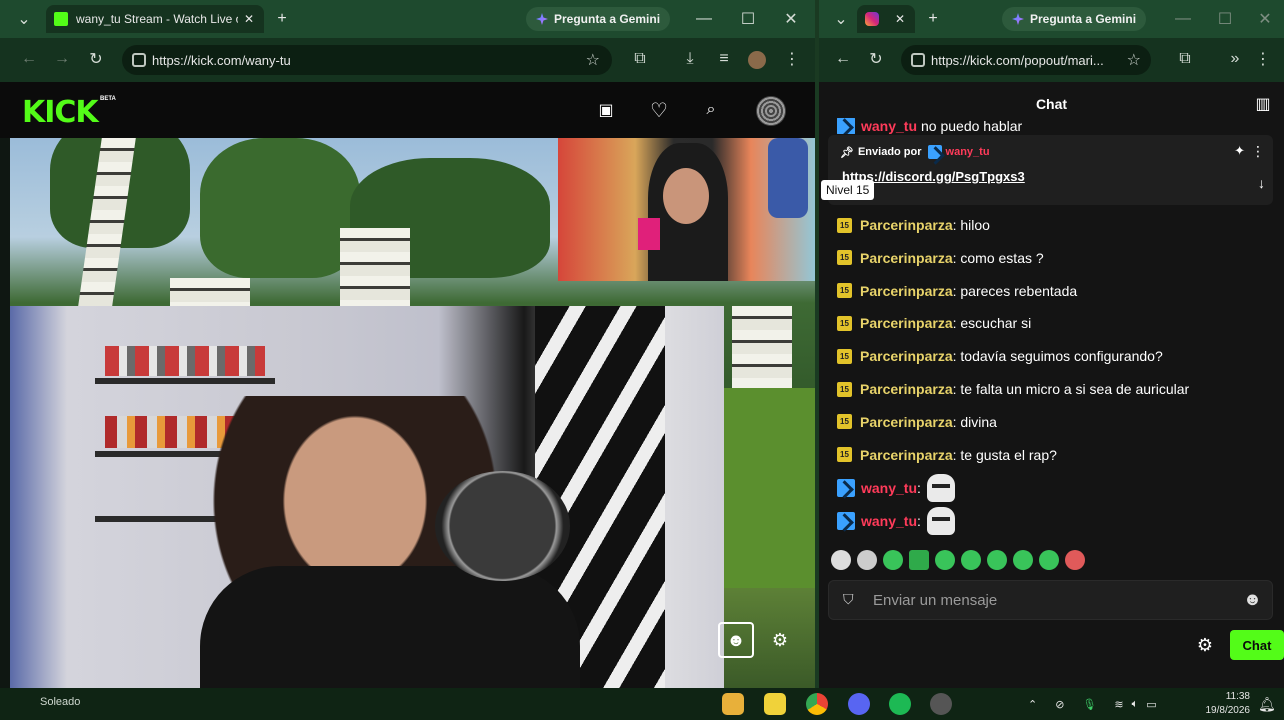  I want to click on chevron-up-icon: ⌃, so click(1032, 704).